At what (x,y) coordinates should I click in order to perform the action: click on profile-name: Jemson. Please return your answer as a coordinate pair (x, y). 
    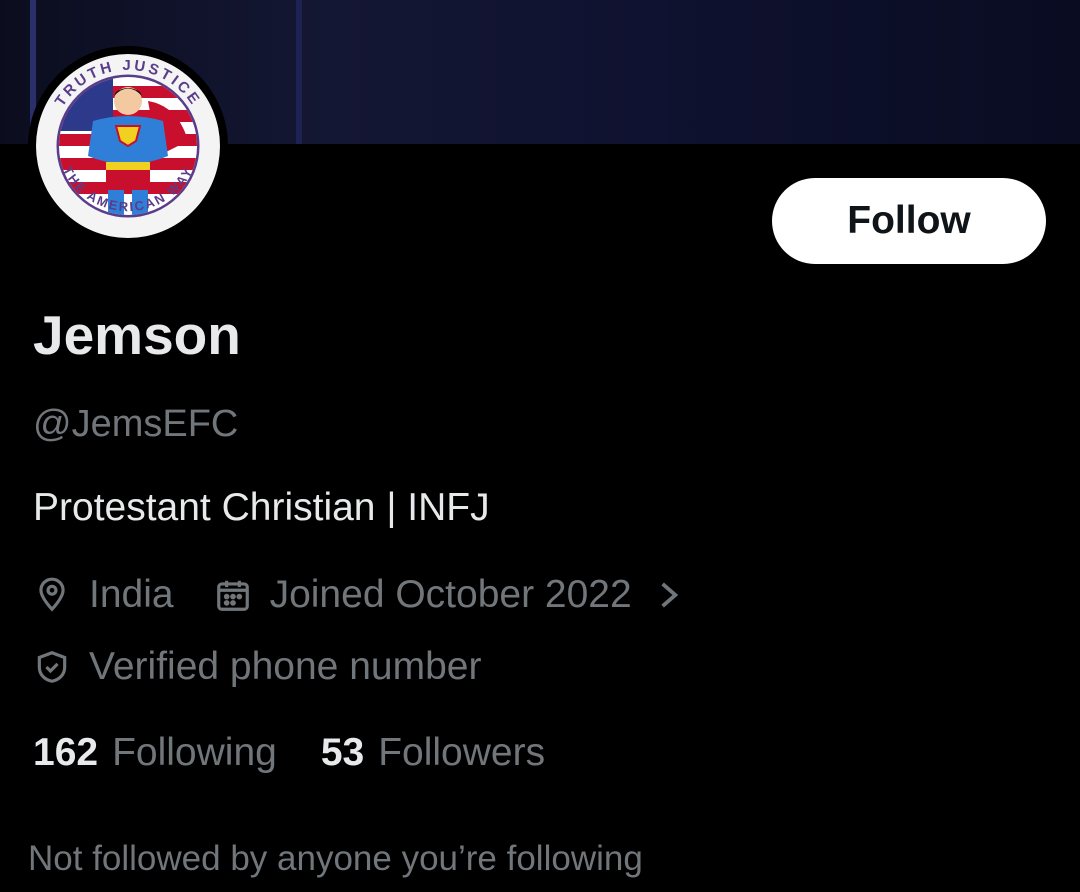
    Looking at the image, I should click on (137, 335).